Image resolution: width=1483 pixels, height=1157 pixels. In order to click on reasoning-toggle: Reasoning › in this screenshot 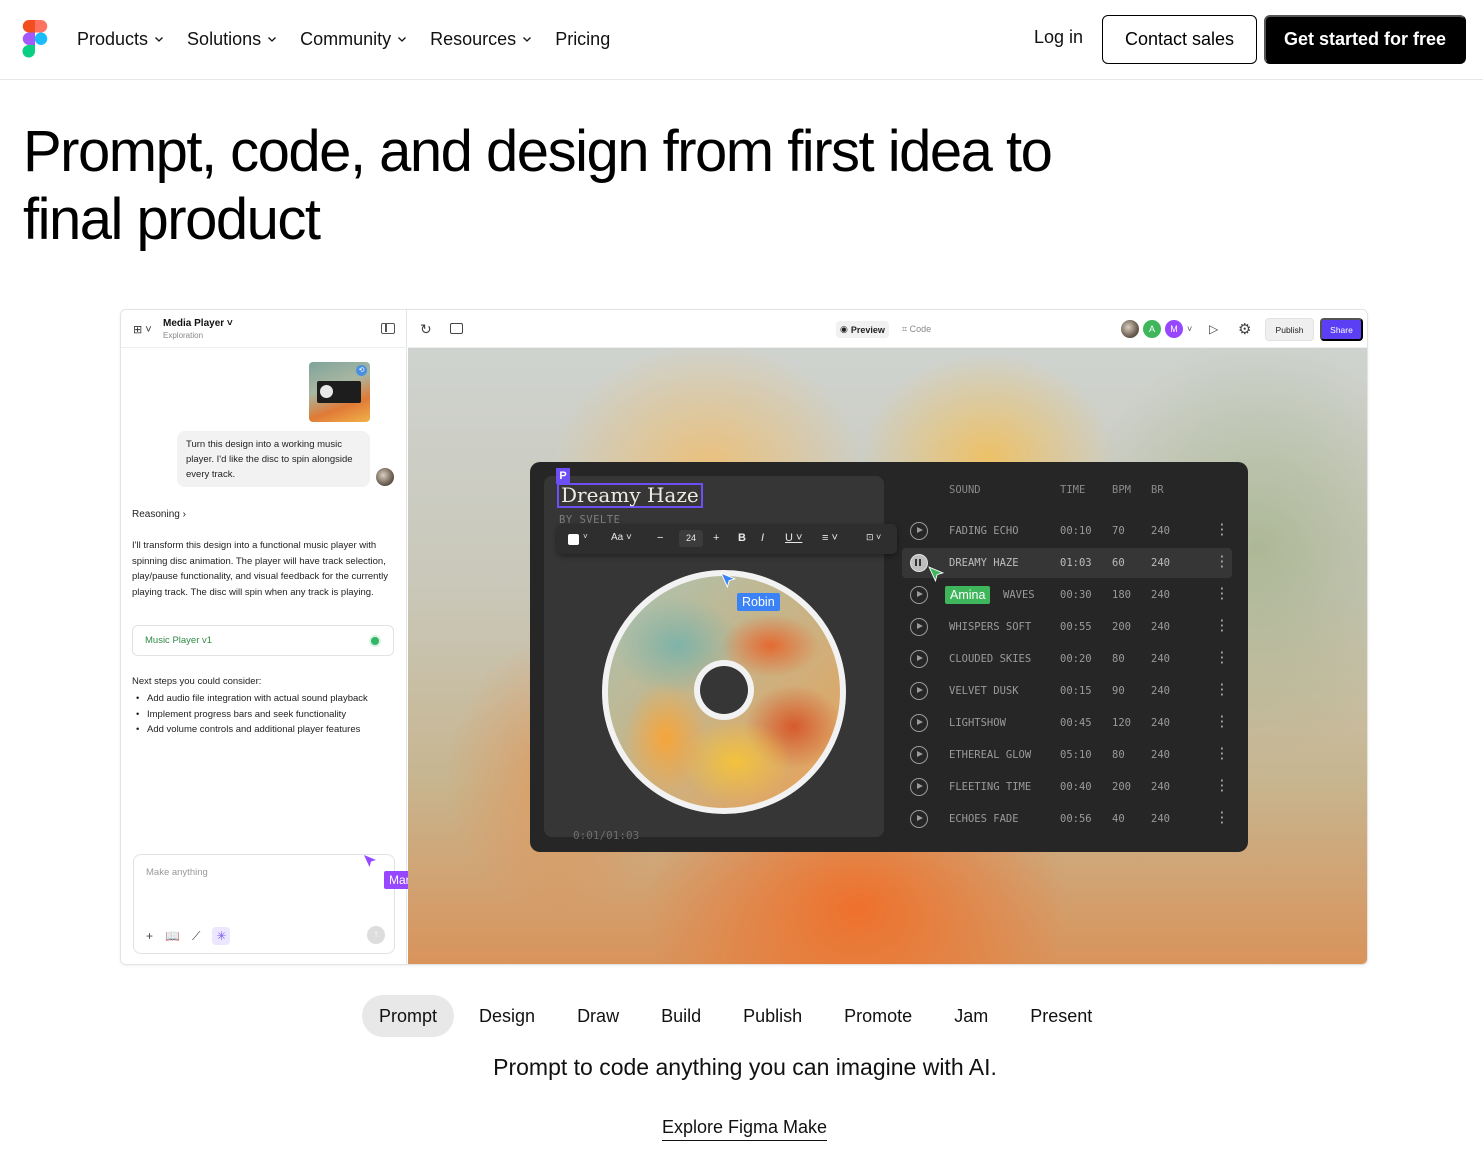, I will do `click(159, 514)`.